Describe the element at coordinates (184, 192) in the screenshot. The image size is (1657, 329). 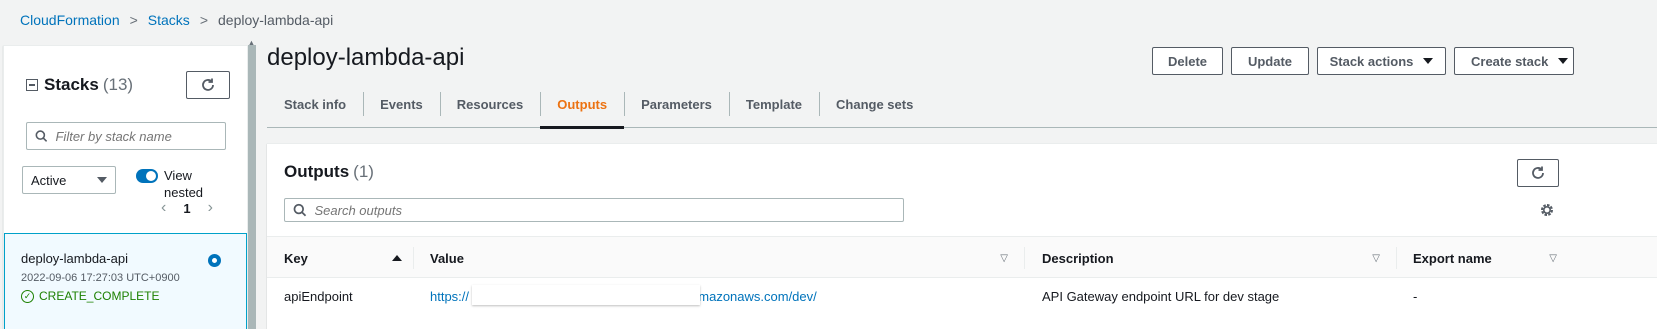
I see `view-nested-label-2: nested` at that location.